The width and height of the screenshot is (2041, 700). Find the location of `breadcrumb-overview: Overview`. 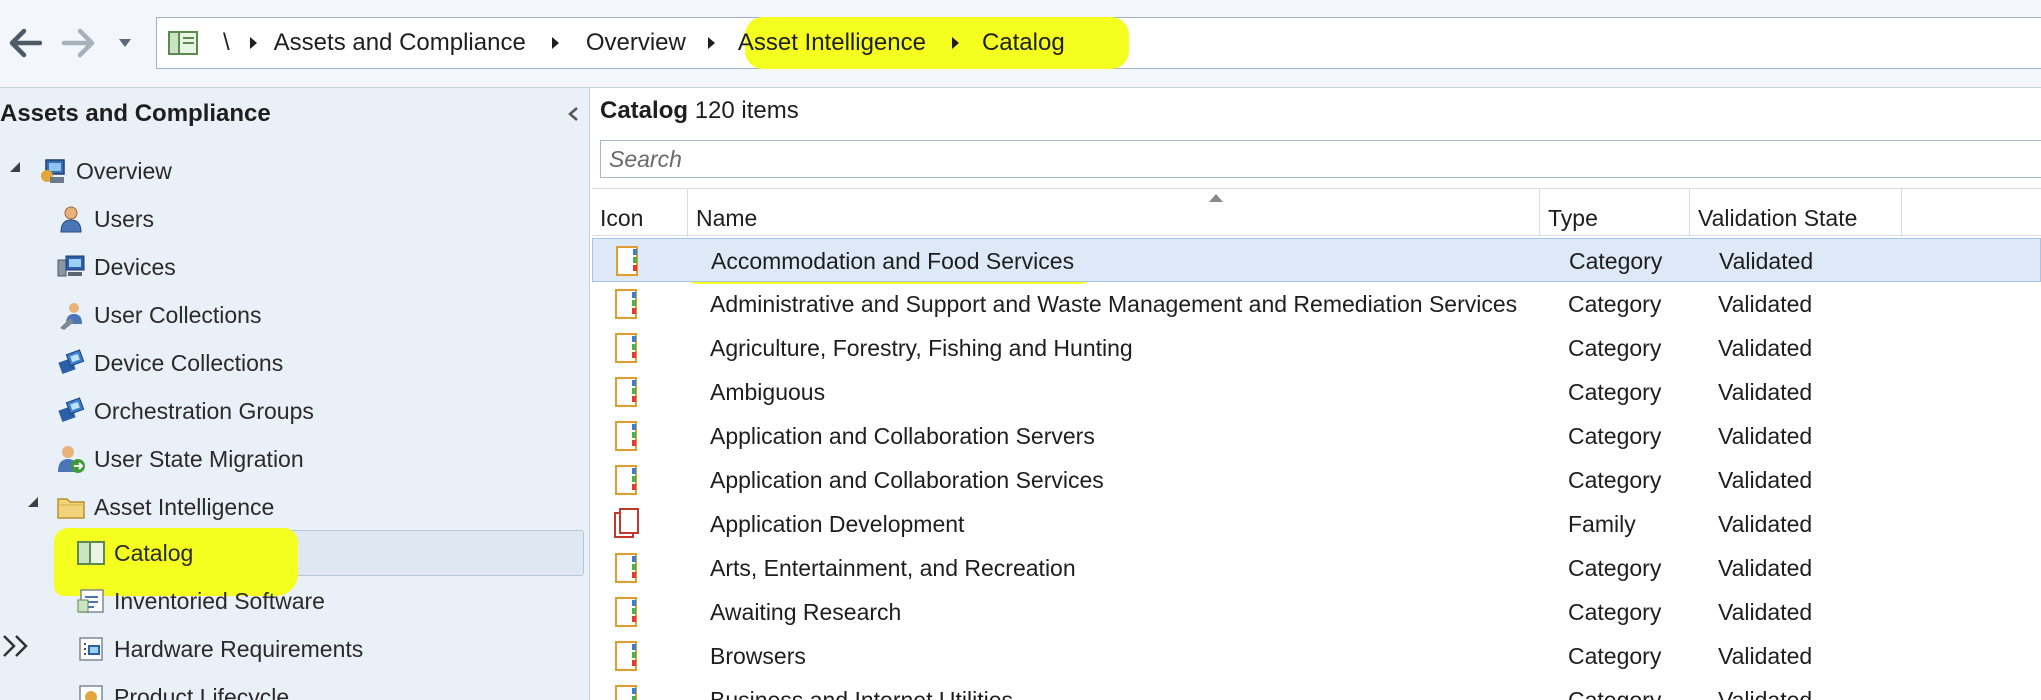

breadcrumb-overview: Overview is located at coordinates (636, 43).